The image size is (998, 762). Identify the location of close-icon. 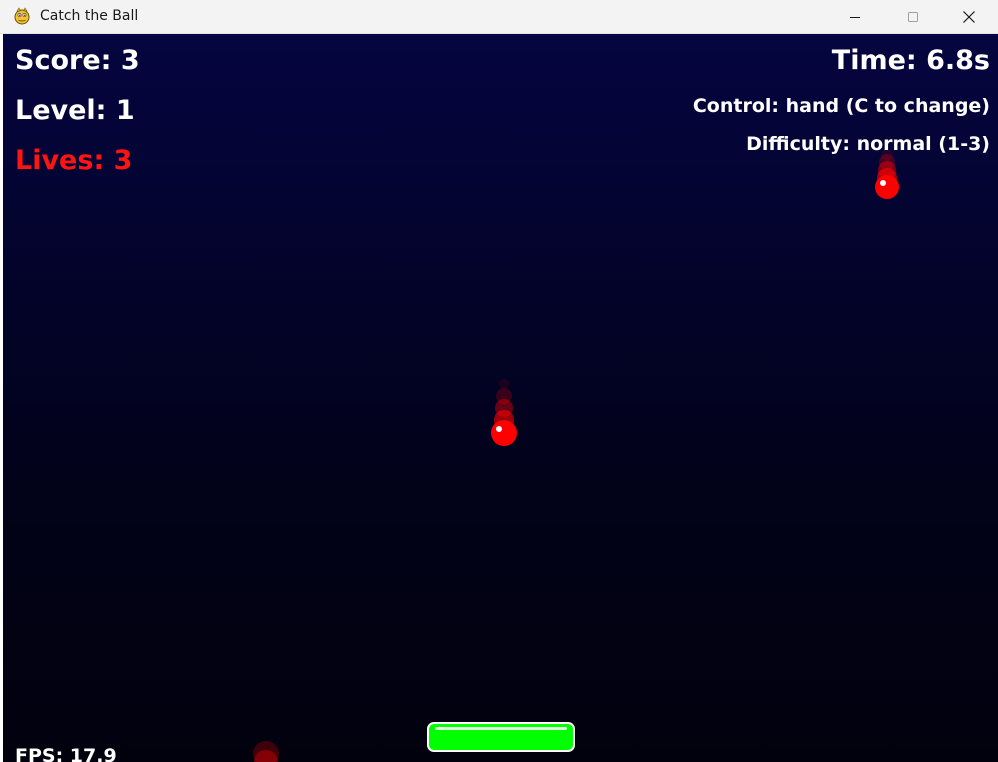
(969, 17).